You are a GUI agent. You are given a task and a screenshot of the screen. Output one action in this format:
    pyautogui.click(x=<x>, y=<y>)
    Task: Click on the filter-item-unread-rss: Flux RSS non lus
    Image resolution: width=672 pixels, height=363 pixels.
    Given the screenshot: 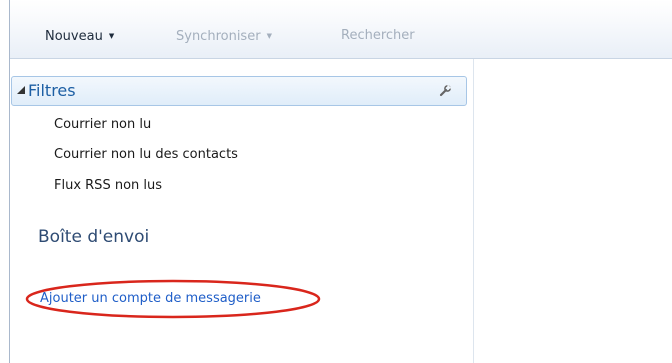 What is the action you would take?
    pyautogui.click(x=108, y=186)
    